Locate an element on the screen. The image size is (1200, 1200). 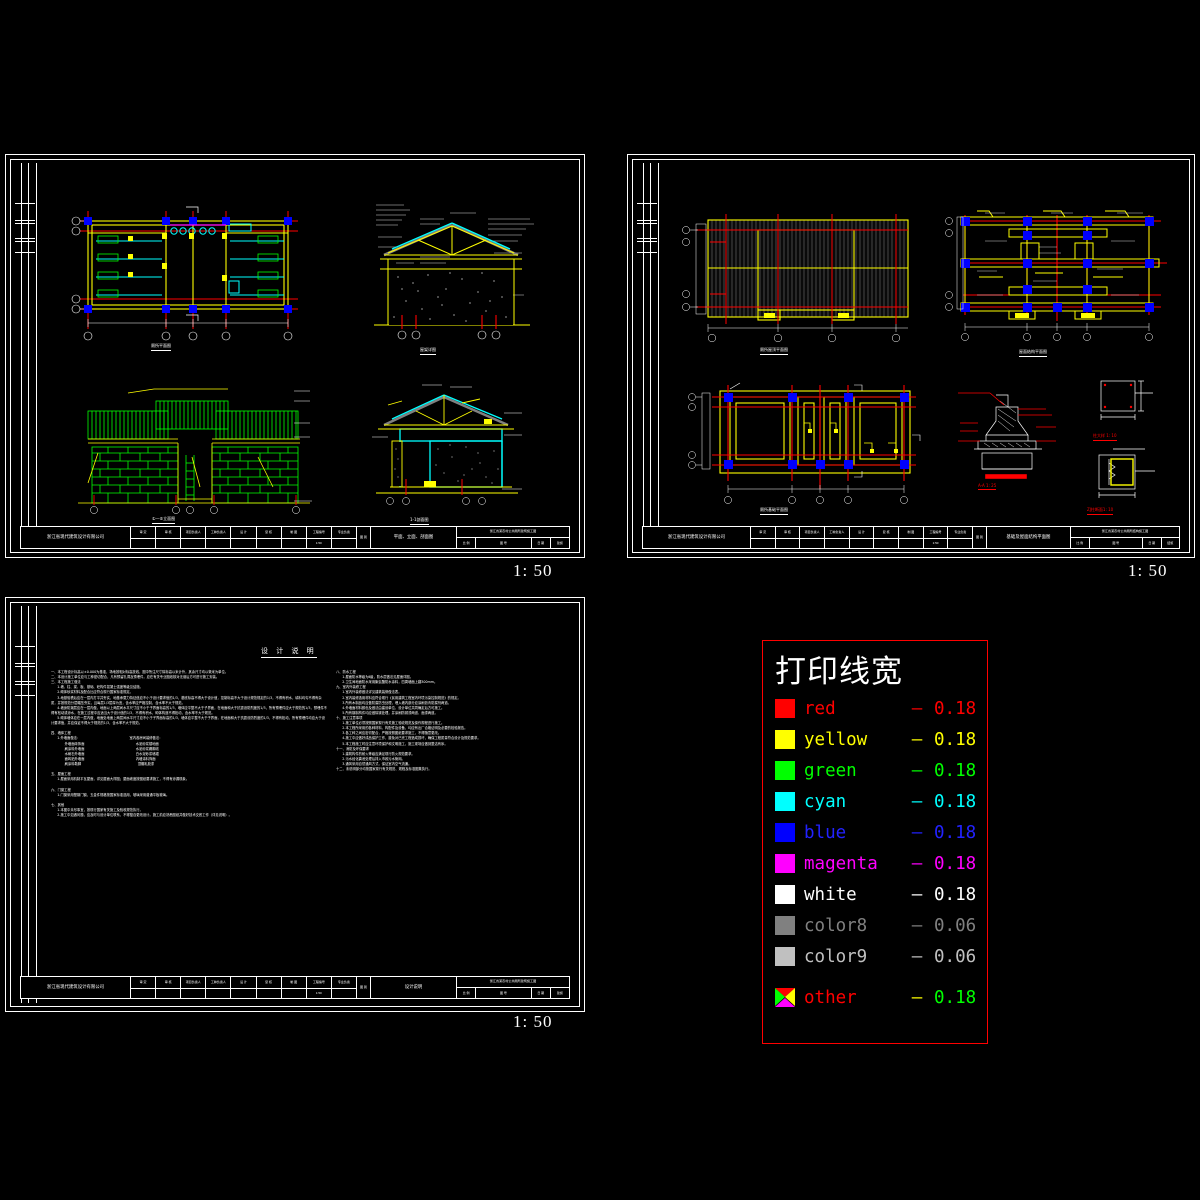
roof-framing-section-caption: 屋架详图 is located at coordinates (428, 351).